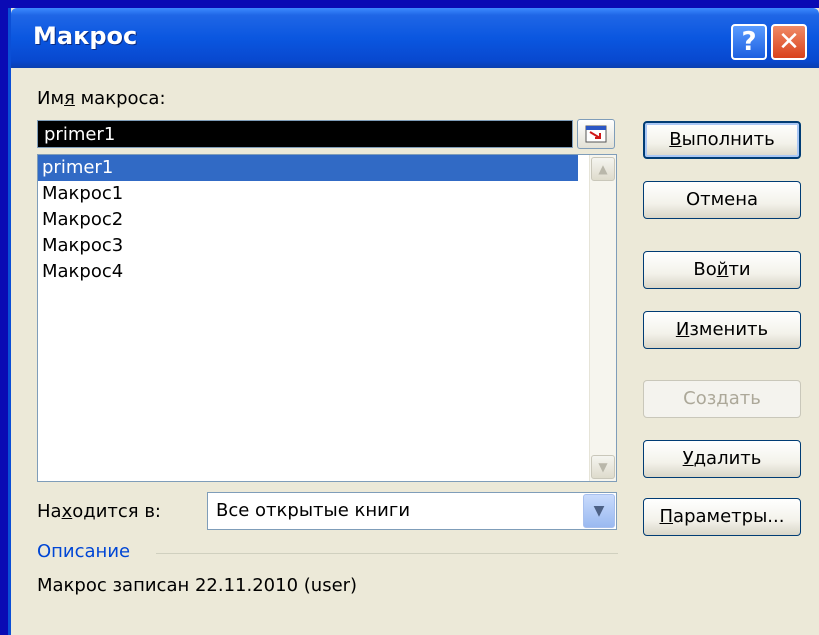 This screenshot has width=819, height=635. What do you see at coordinates (101, 98) in the screenshot?
I see `macro-name-label: Имя макроса:` at bounding box center [101, 98].